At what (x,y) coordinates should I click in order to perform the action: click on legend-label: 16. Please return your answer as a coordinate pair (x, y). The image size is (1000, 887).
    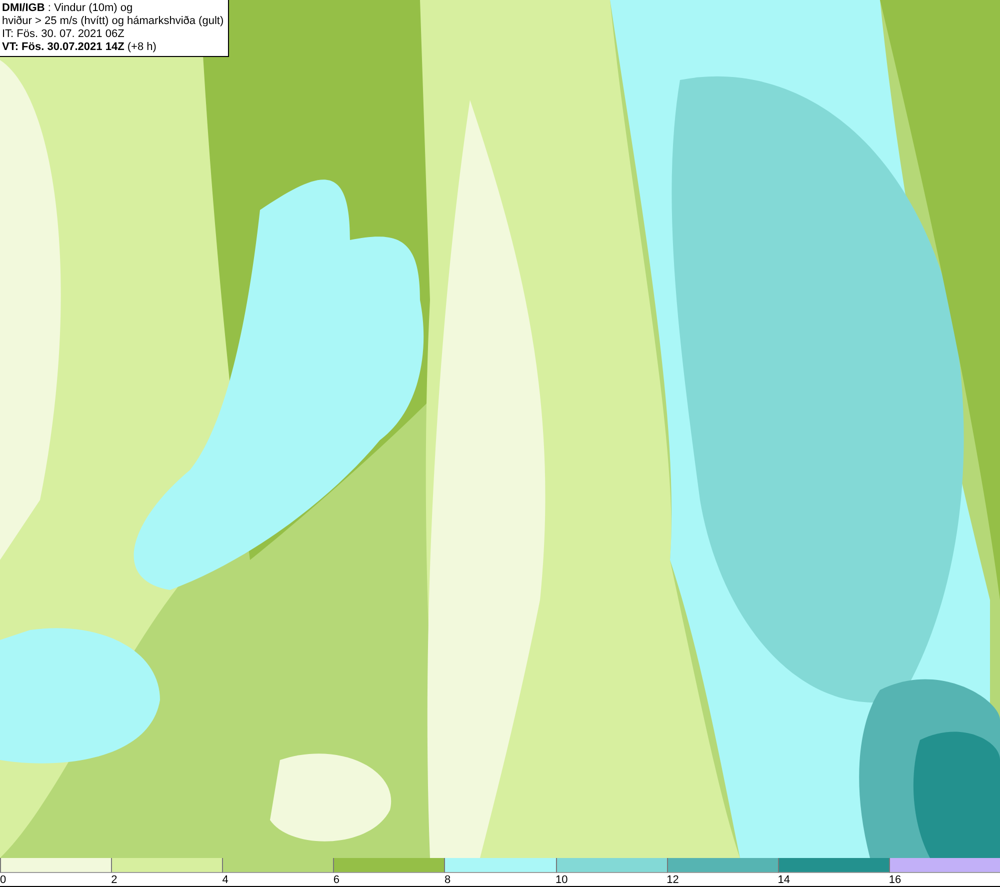
    Looking at the image, I should click on (895, 880).